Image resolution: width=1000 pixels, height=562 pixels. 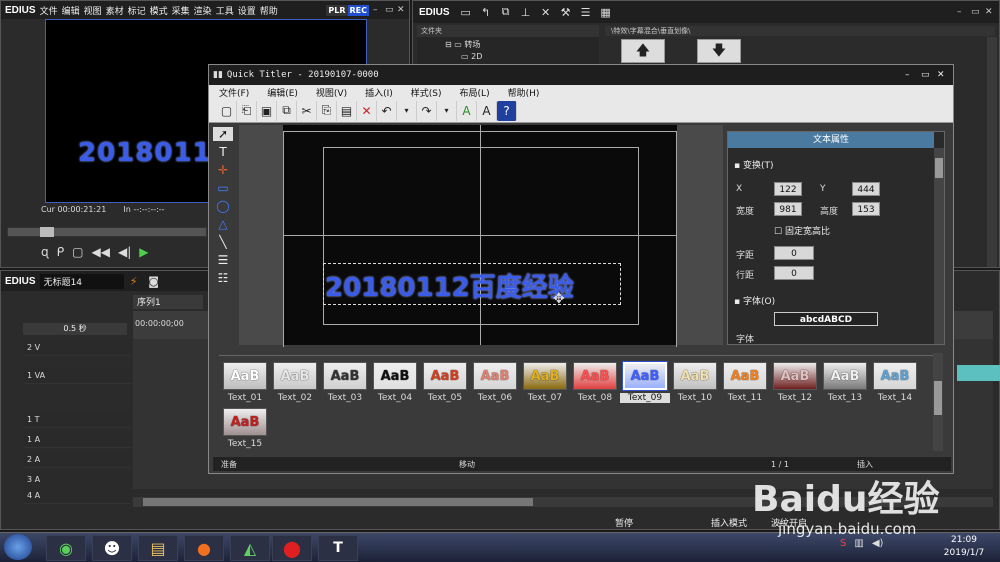 I want to click on menu-item: 渲染, so click(x=203, y=10).